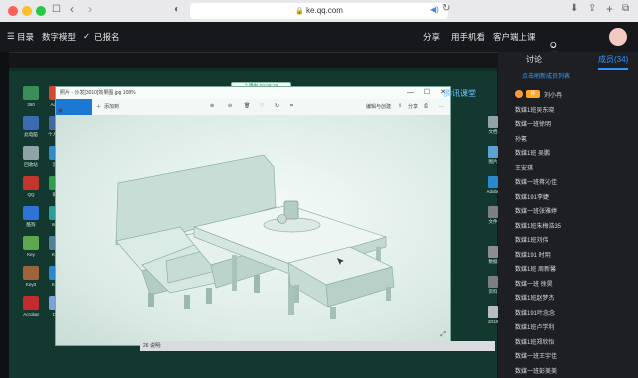 This screenshot has height=378, width=638. Describe the element at coordinates (324, 10) in the screenshot. I see `address-text: ke.qq.com` at that location.